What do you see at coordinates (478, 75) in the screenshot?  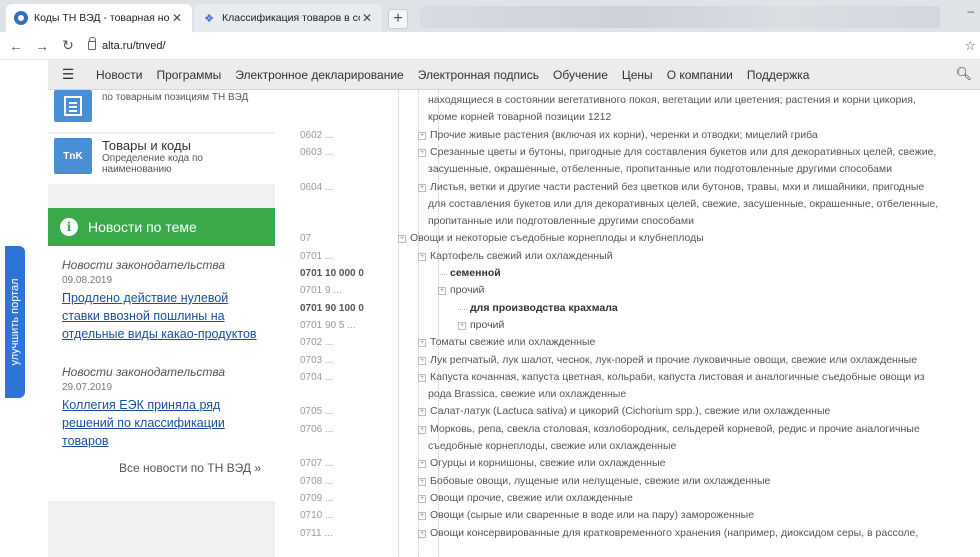 I see `menu-item-e-signature: Электронная подпись` at bounding box center [478, 75].